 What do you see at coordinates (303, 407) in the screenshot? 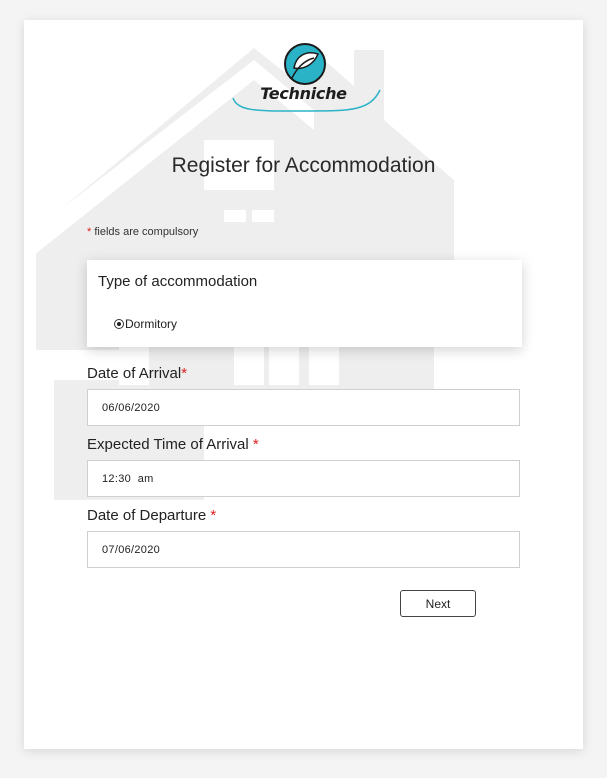
I see `arrival-date-input: 06/06/2020` at bounding box center [303, 407].